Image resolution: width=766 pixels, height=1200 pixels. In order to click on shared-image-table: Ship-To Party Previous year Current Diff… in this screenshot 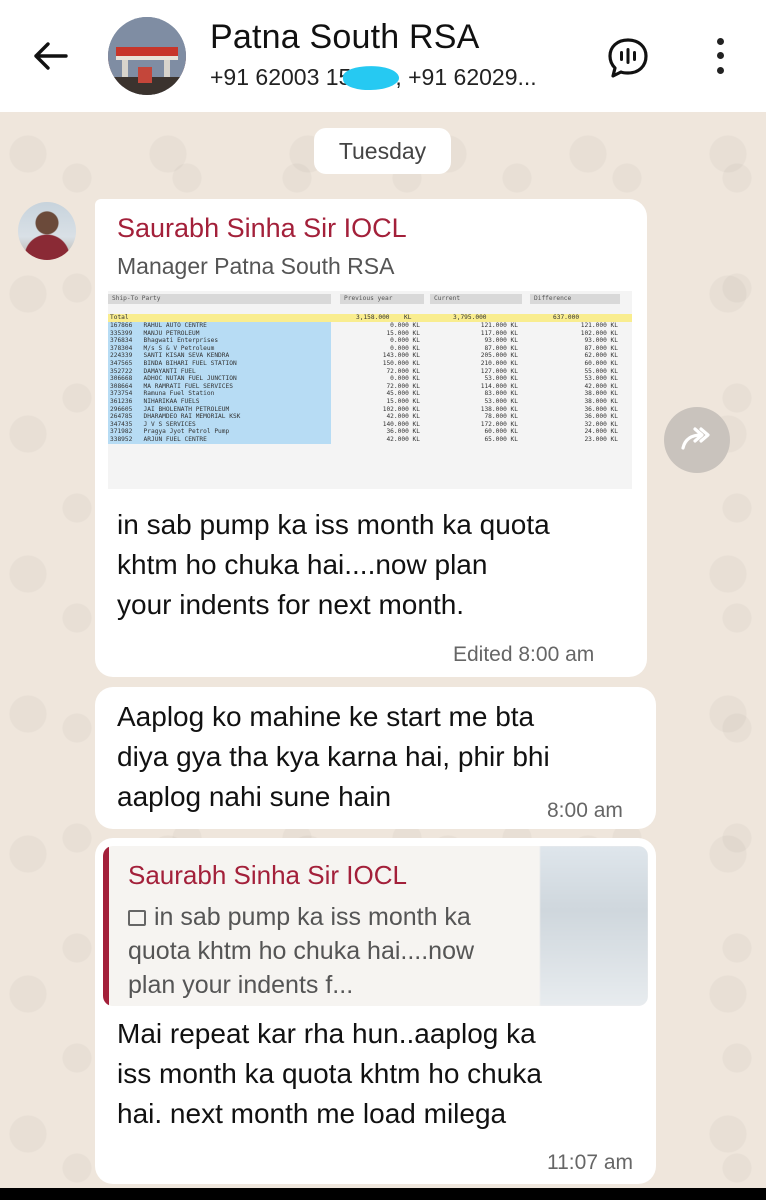, I will do `click(370, 390)`.